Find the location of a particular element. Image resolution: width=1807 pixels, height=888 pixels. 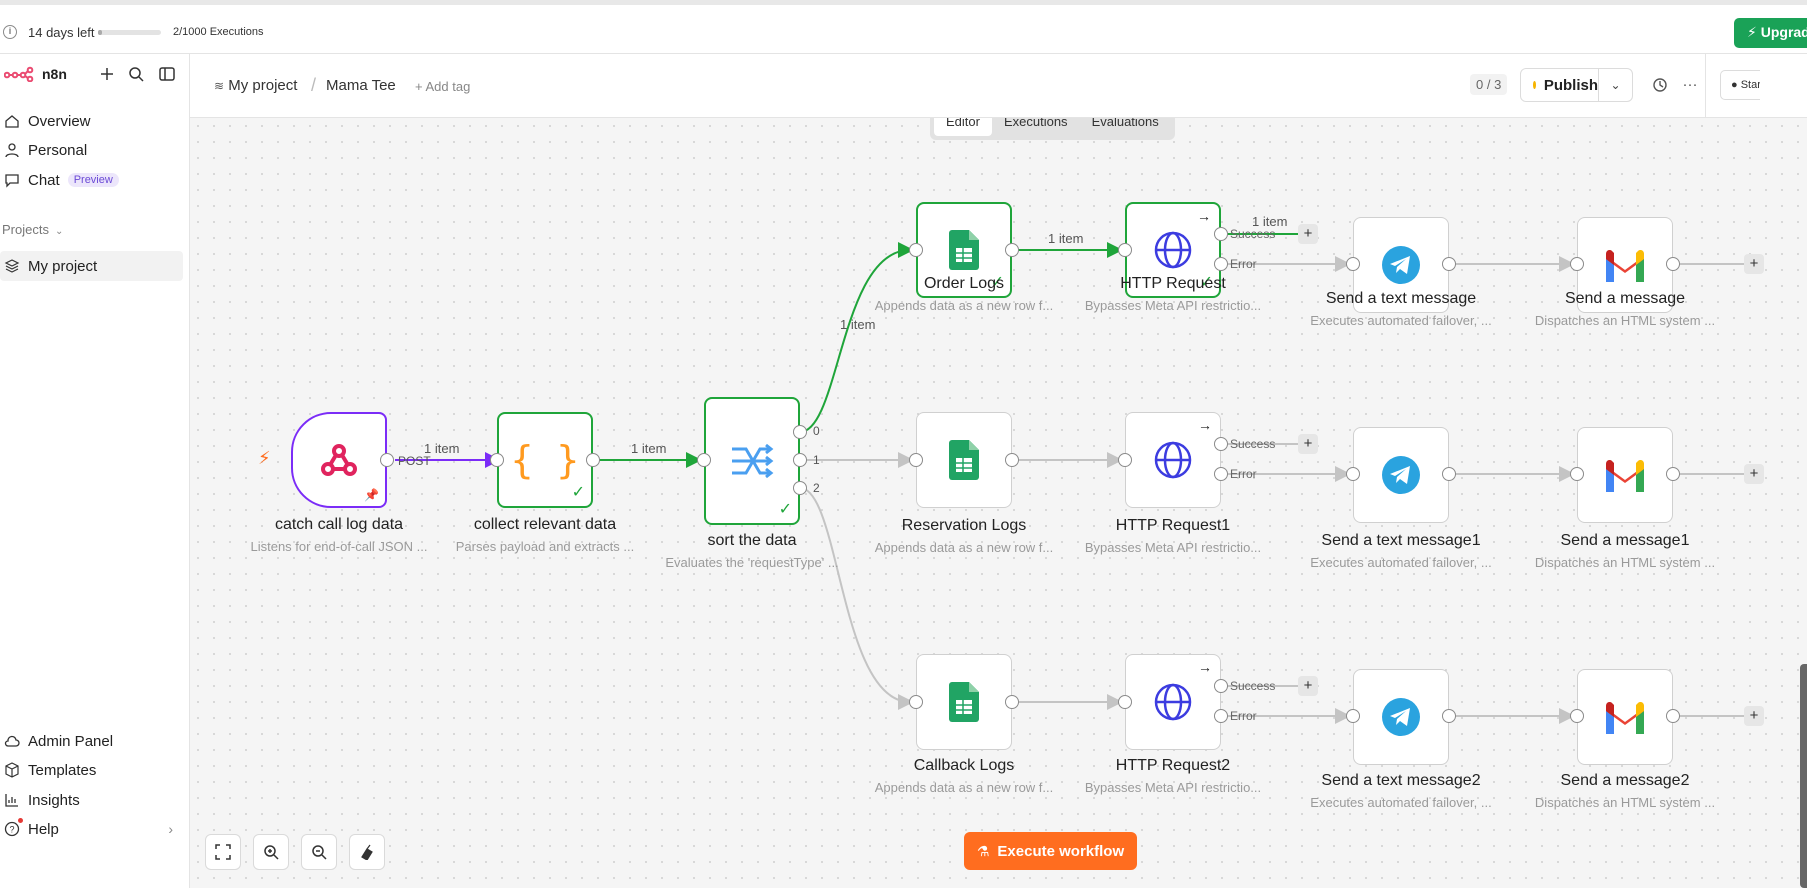

nav-insights: Insights is located at coordinates (91, 800).